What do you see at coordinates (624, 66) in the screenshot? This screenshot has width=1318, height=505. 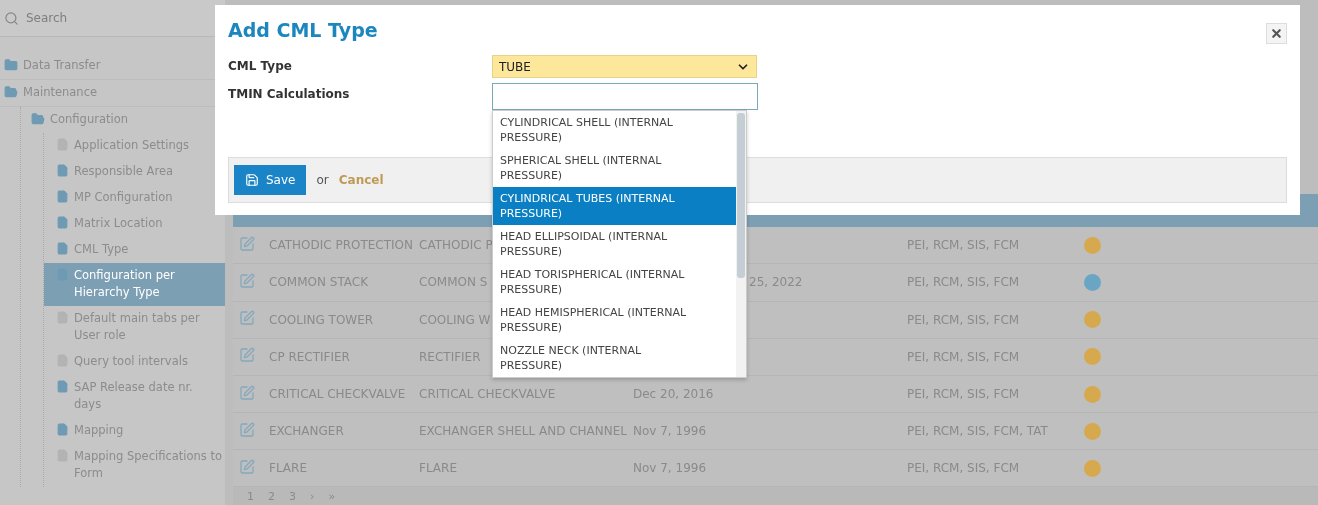 I see `select-field: TUBE` at bounding box center [624, 66].